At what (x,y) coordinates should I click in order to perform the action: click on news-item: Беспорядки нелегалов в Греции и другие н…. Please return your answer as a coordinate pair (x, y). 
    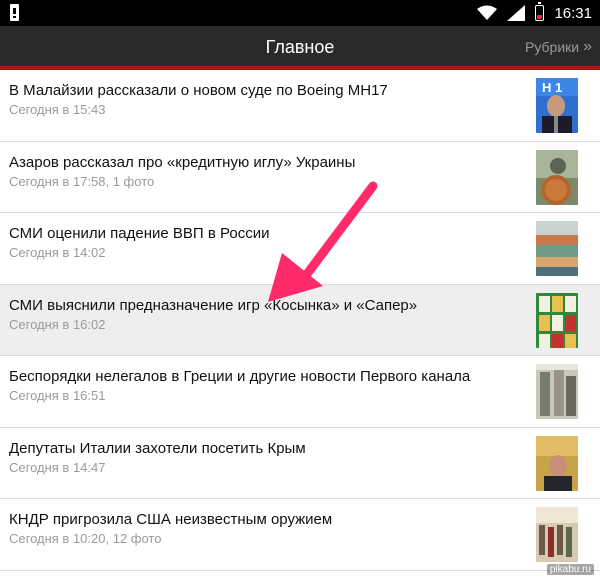
    Looking at the image, I should click on (300, 392).